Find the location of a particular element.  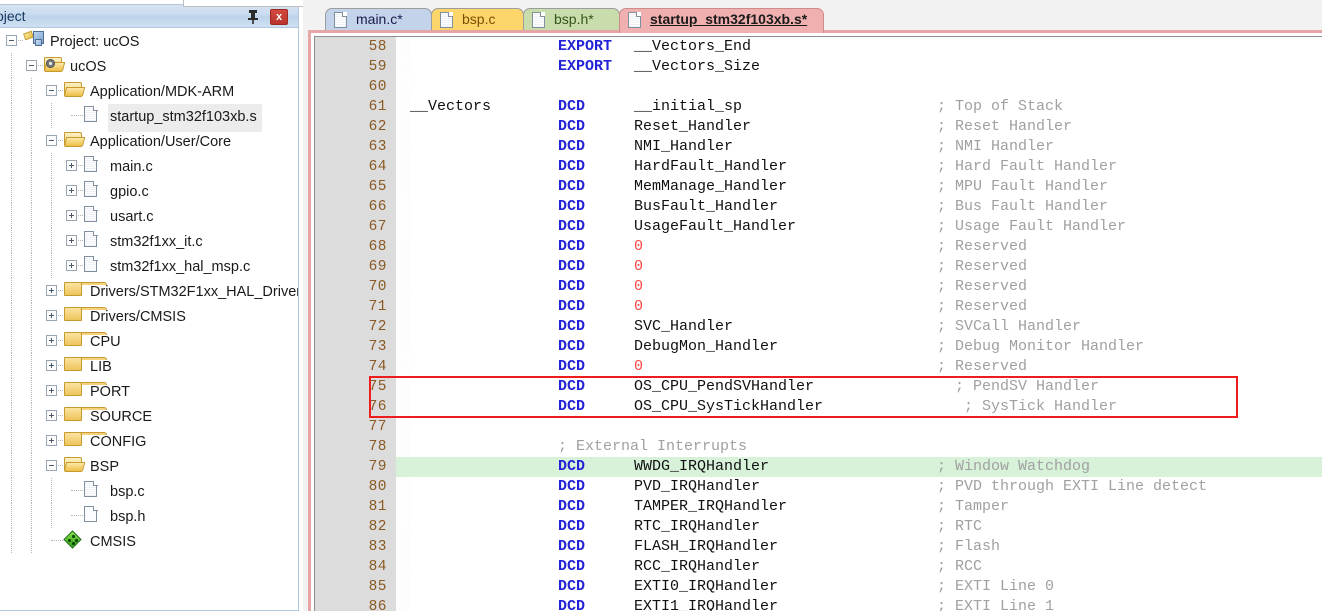

code-comment: ; External Interrupts is located at coordinates (653, 446).